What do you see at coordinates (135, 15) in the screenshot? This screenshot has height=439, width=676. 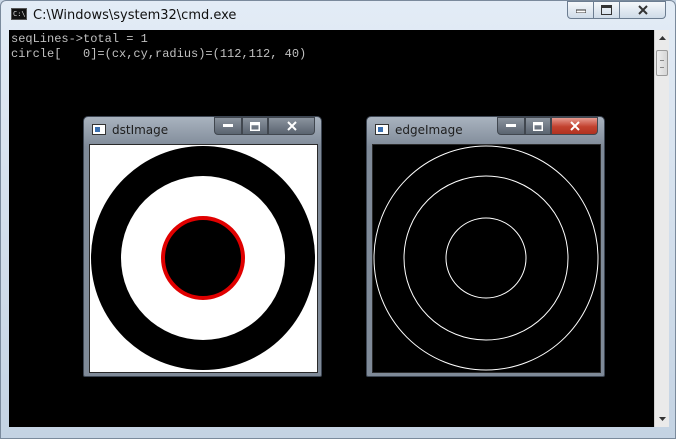 I see `console-title: C:\Windows\system32\cmd.exe` at bounding box center [135, 15].